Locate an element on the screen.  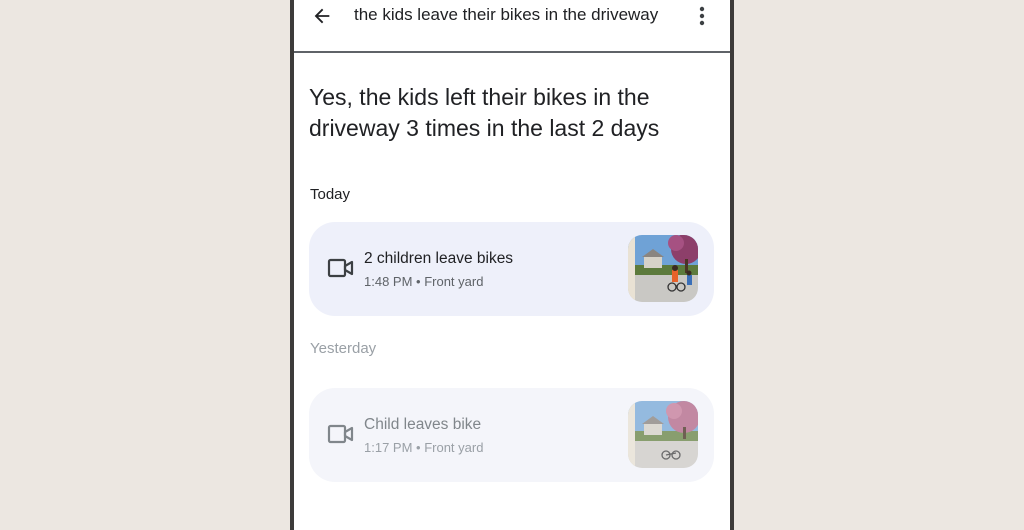
event-card-yesterday: Child leaves bike 1:17 PM • Front yard is located at coordinates (511, 435).